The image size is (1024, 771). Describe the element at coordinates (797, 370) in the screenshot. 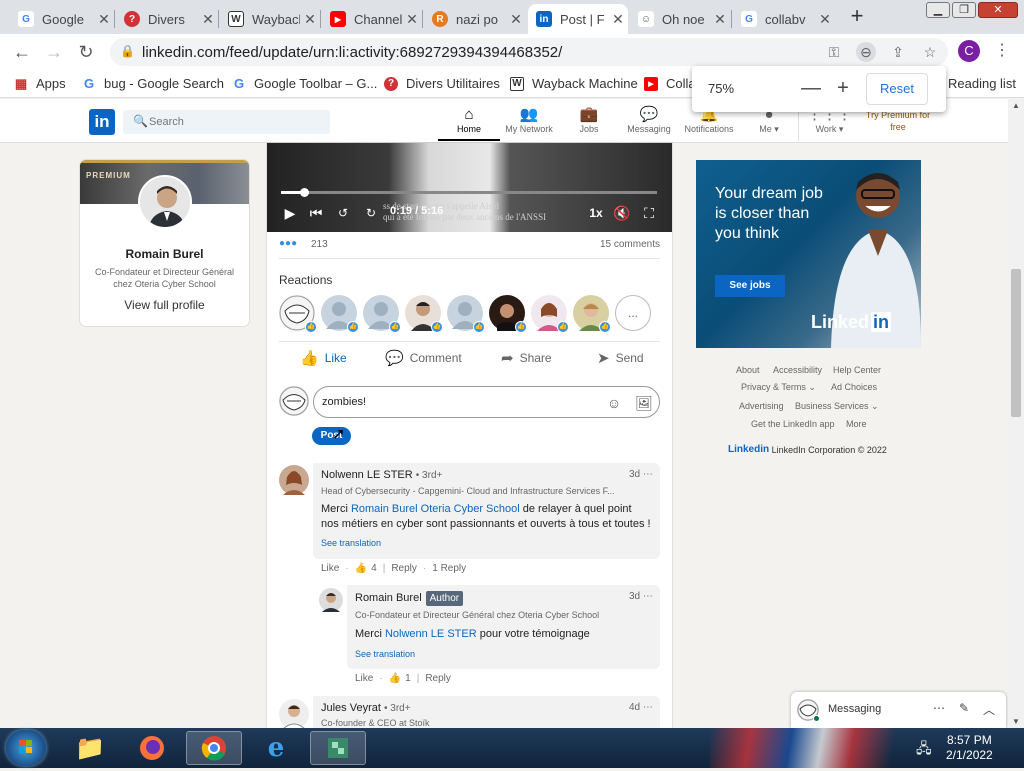

I see `footer-link: Accessibility` at that location.